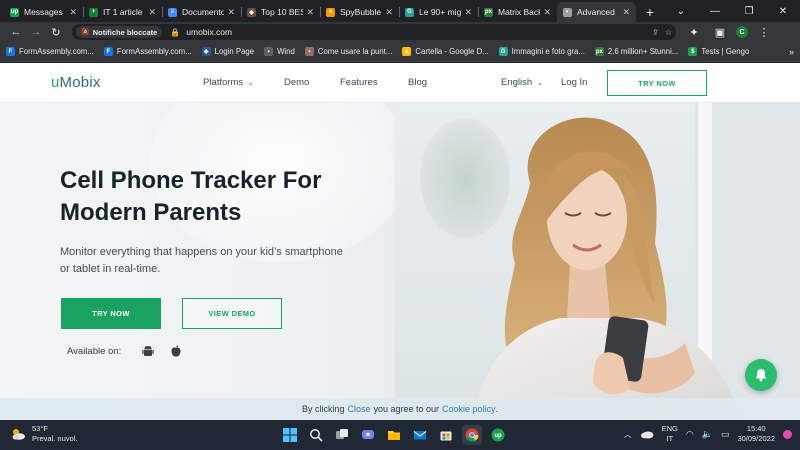 The height and width of the screenshot is (450, 800). Describe the element at coordinates (742, 32) in the screenshot. I see `profile-avatar: C` at that location.